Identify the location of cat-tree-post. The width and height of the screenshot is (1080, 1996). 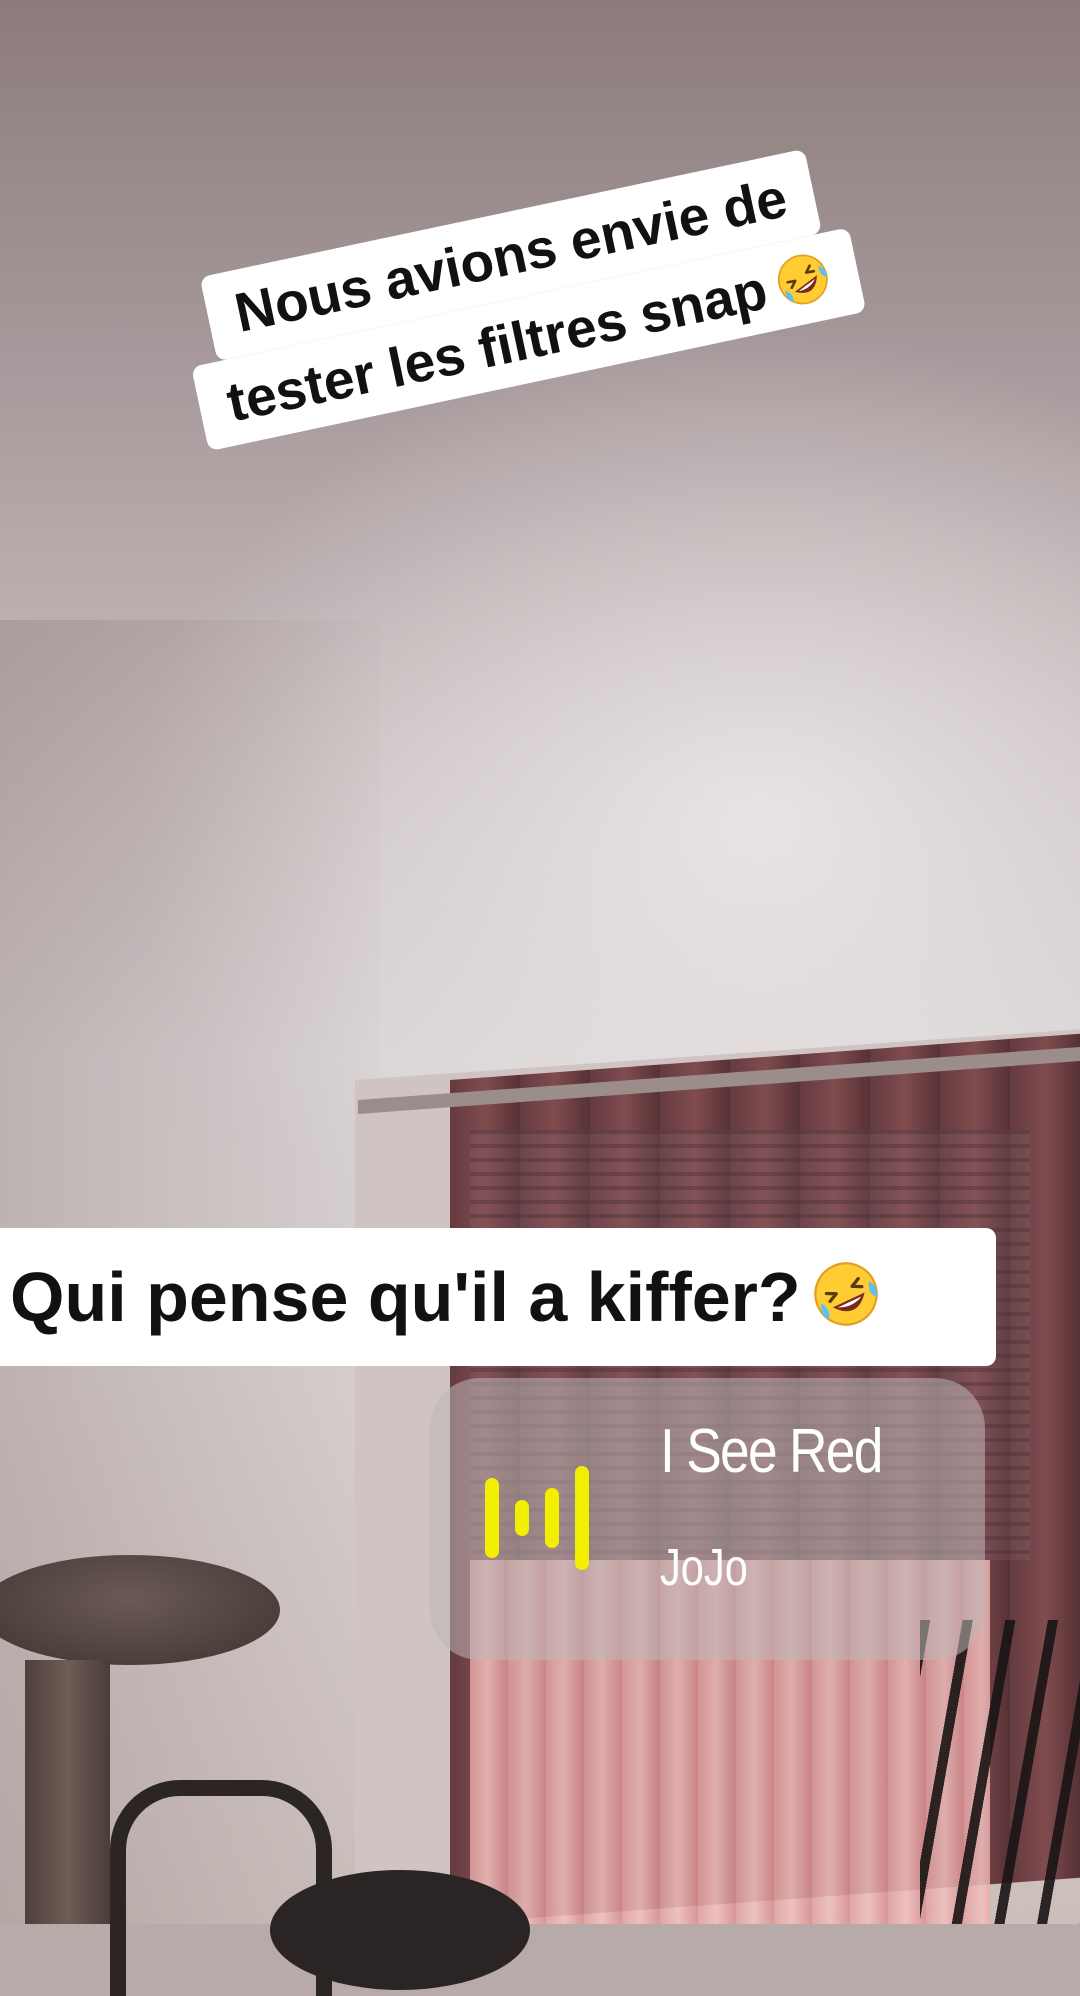
(67, 1792).